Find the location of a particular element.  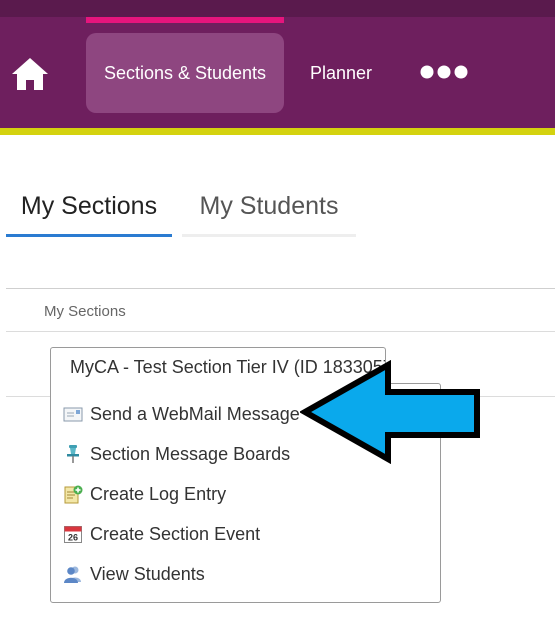

log-add-icon is located at coordinates (73, 494).